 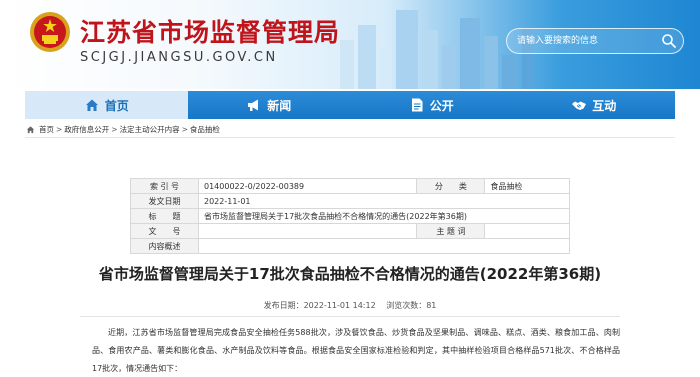 What do you see at coordinates (164, 201) in the screenshot?
I see `issue-date-label: 发文日期` at bounding box center [164, 201].